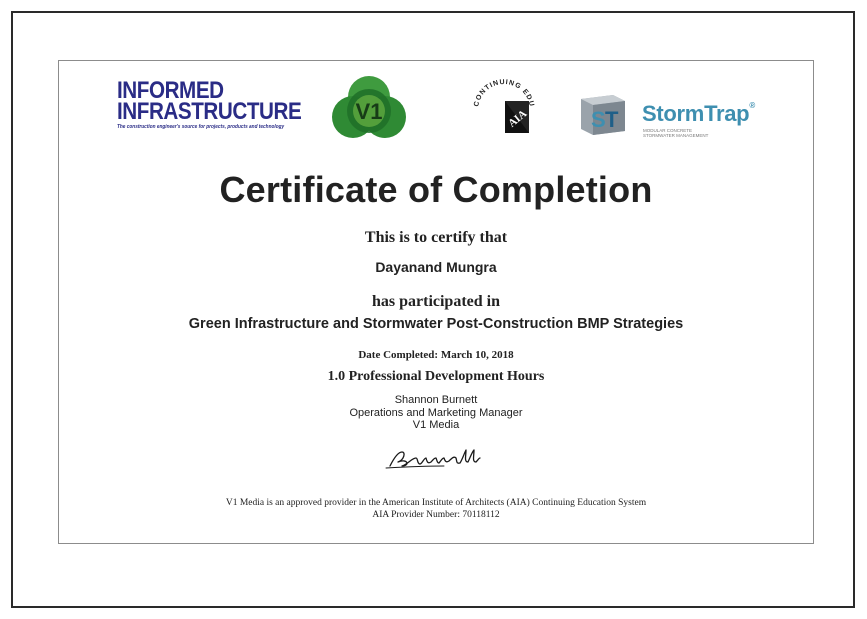 The image size is (867, 619). Describe the element at coordinates (436, 189) in the screenshot. I see `certificate-title: Certificate of Completion` at that location.